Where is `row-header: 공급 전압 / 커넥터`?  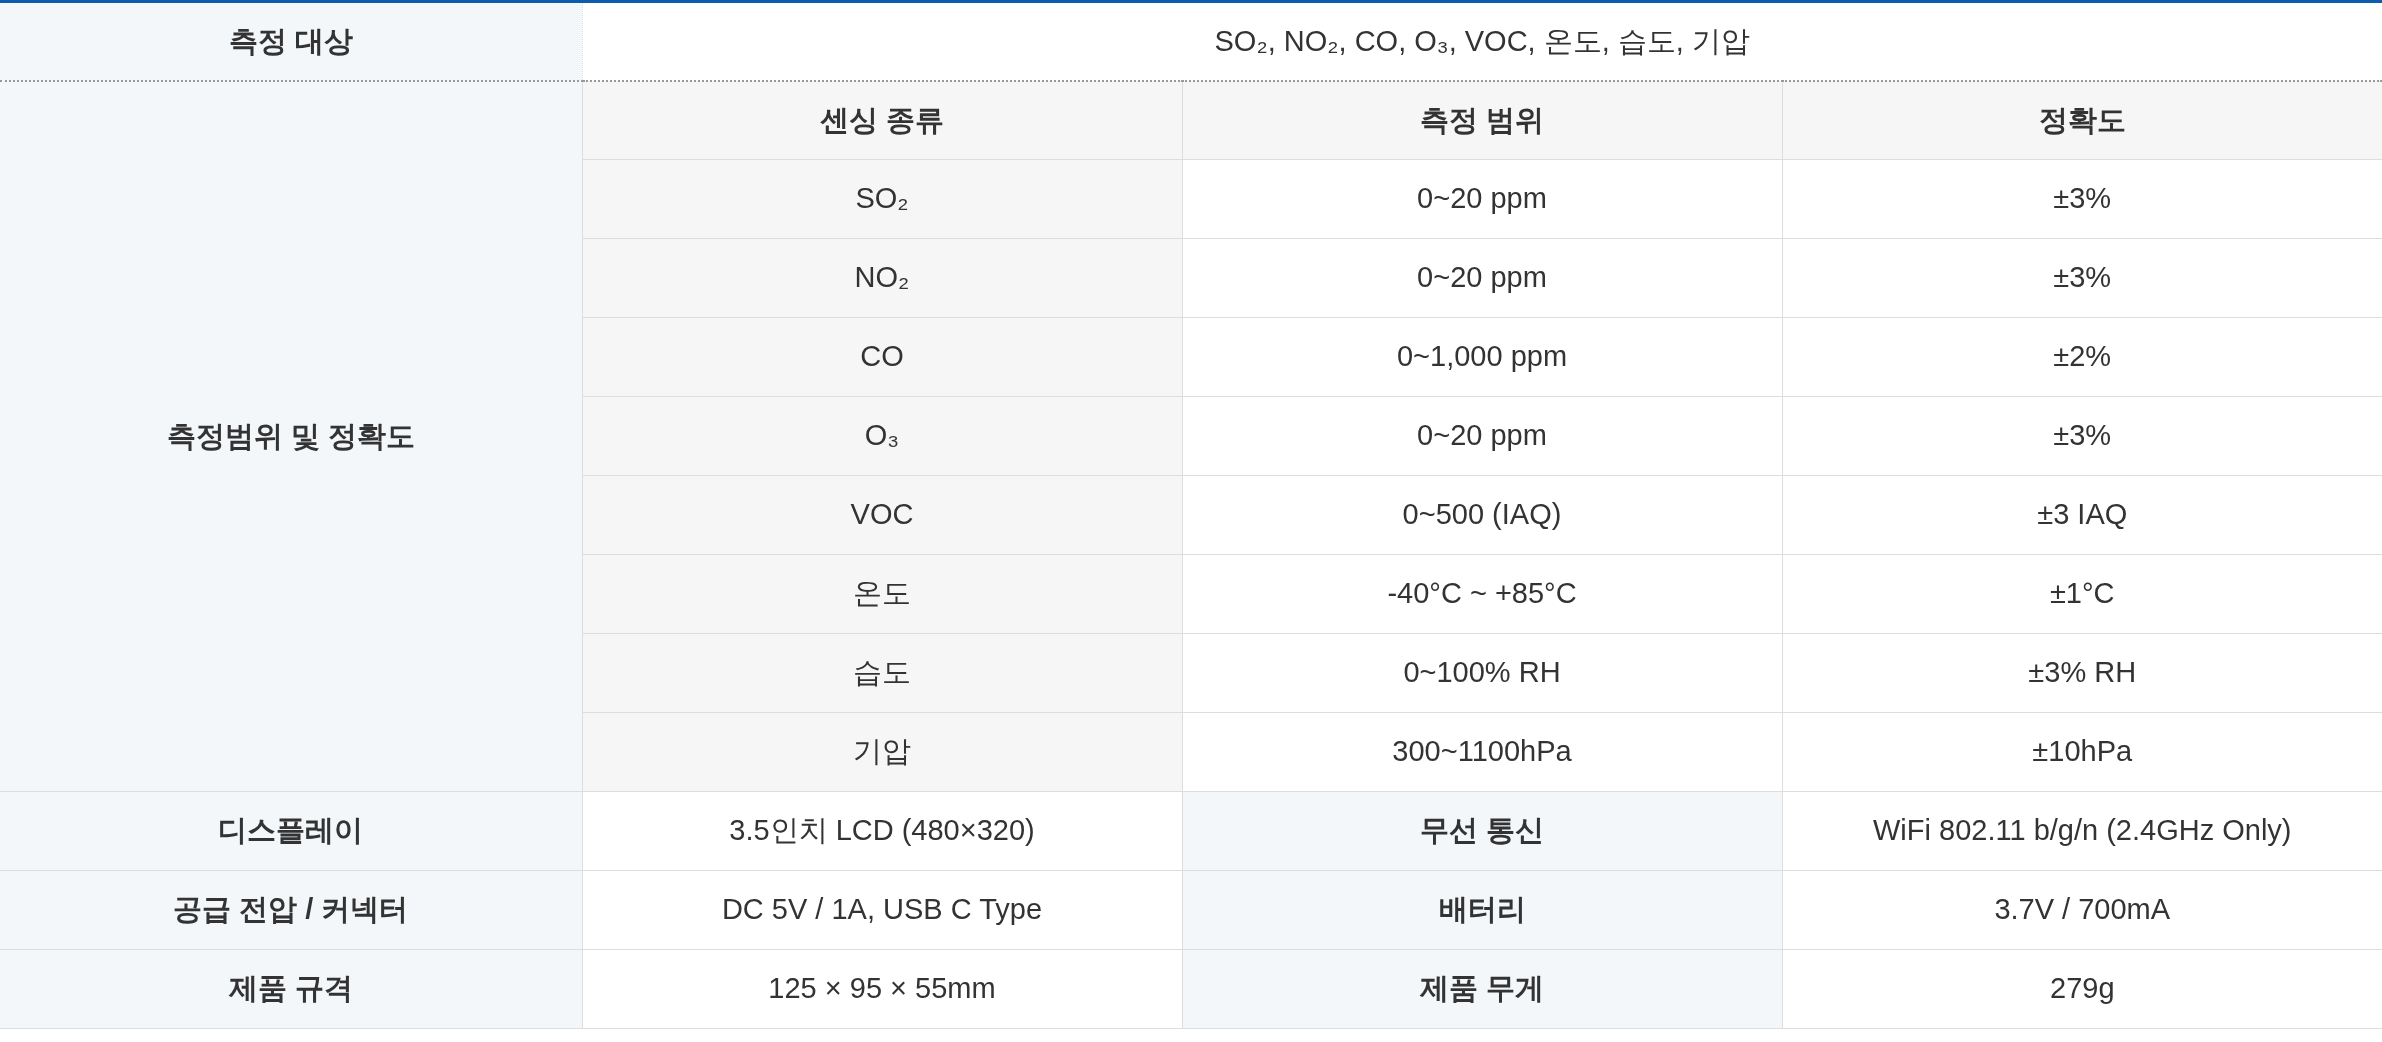 row-header: 공급 전압 / 커넥터 is located at coordinates (291, 910).